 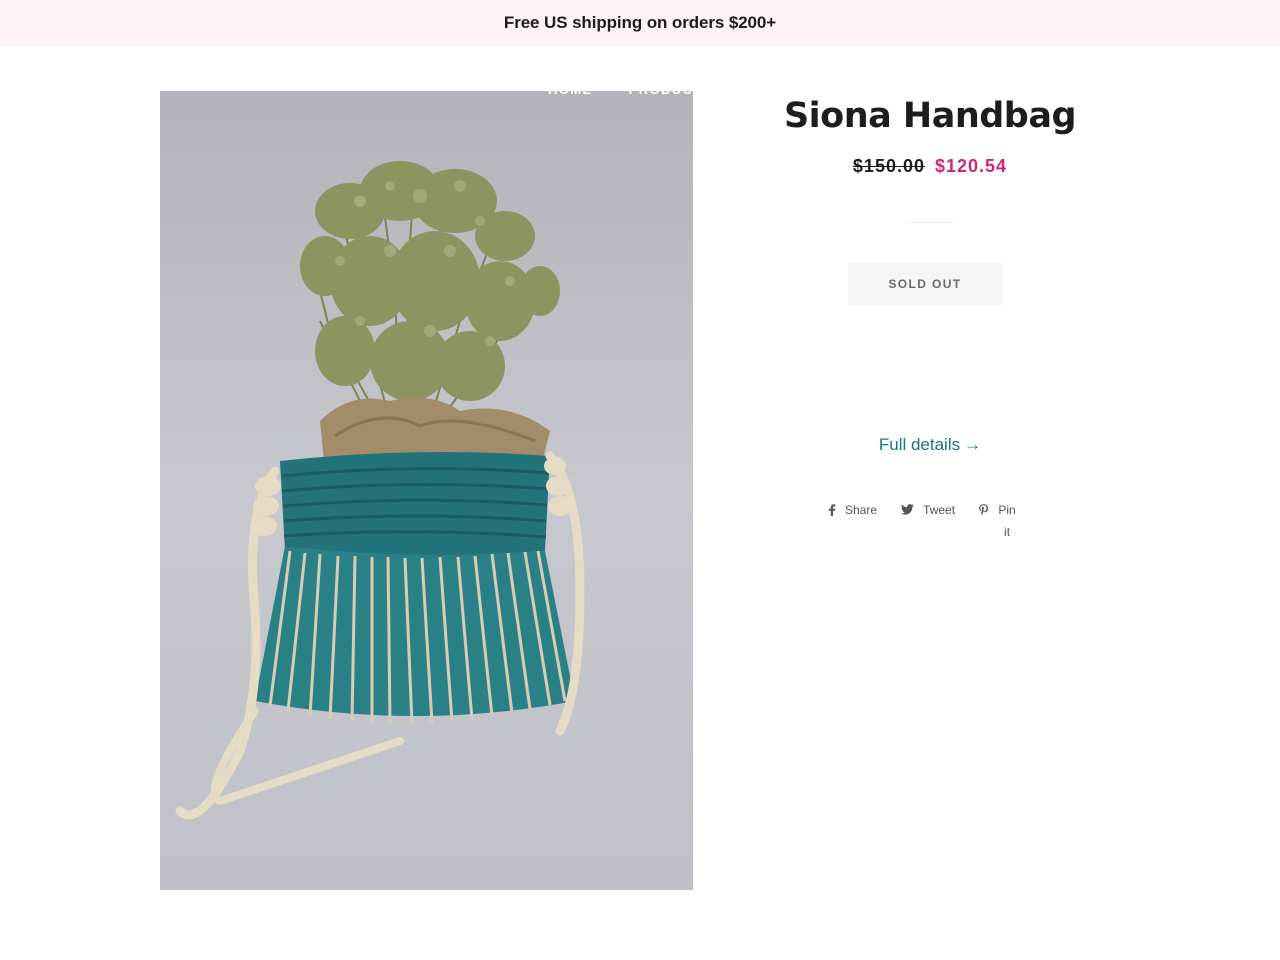 I want to click on announcement-text: Free US shipping on orders $200+, so click(x=640, y=22).